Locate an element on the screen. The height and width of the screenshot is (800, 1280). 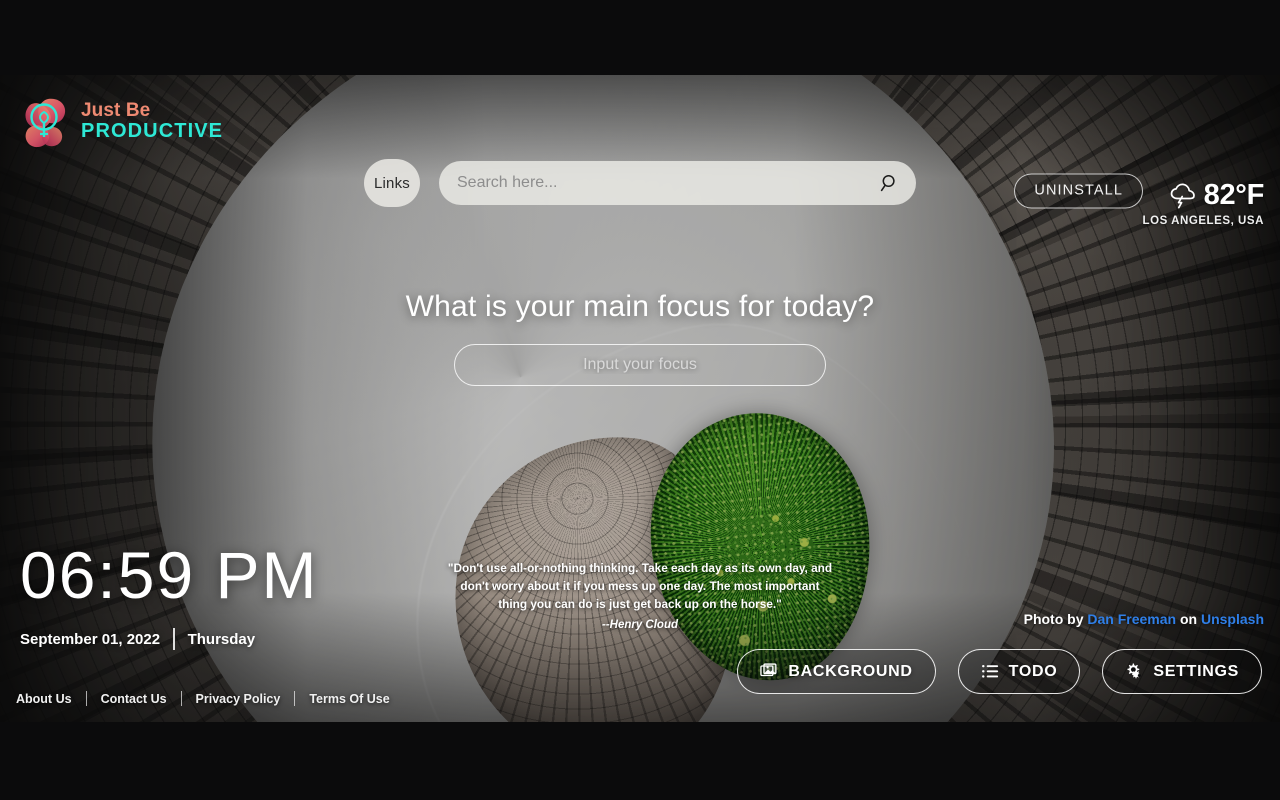
clock-widget: 06:59 PM September 01, 2022 Thursday is located at coordinates (169, 596).